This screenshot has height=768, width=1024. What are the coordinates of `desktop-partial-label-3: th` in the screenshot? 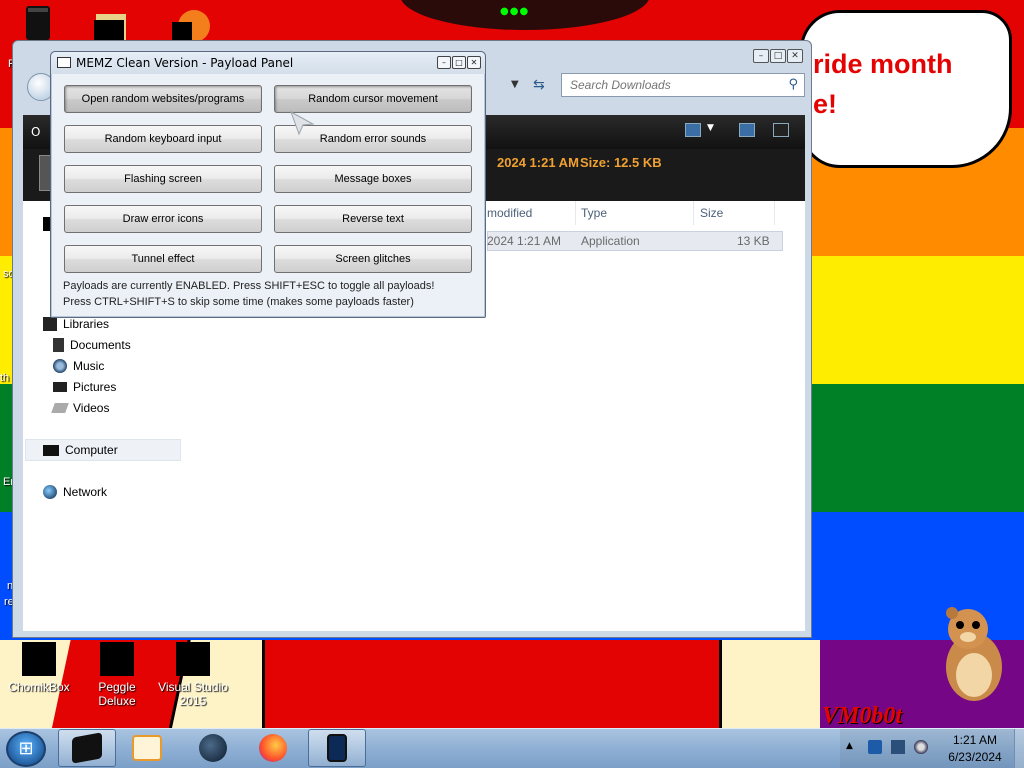 It's located at (5, 378).